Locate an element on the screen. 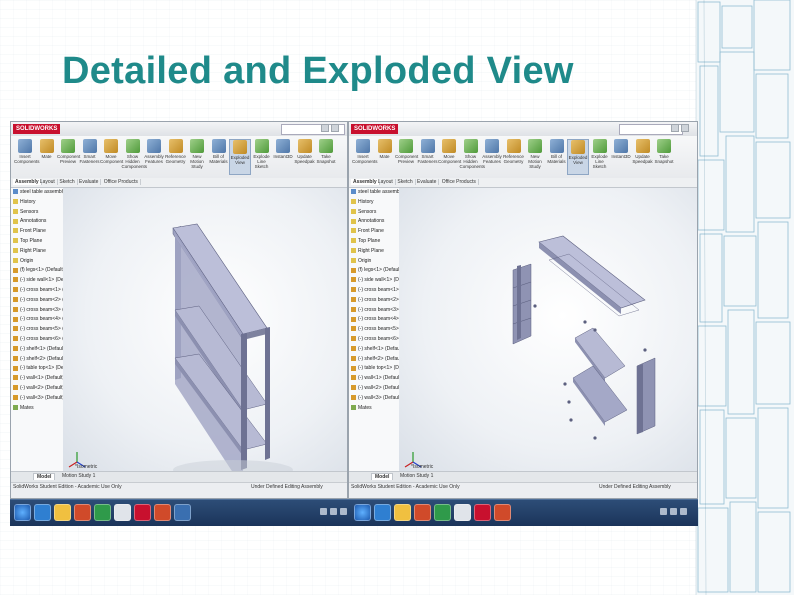  tree-item: (f) legs<1> (Default) is located at coordinates (37, 271).